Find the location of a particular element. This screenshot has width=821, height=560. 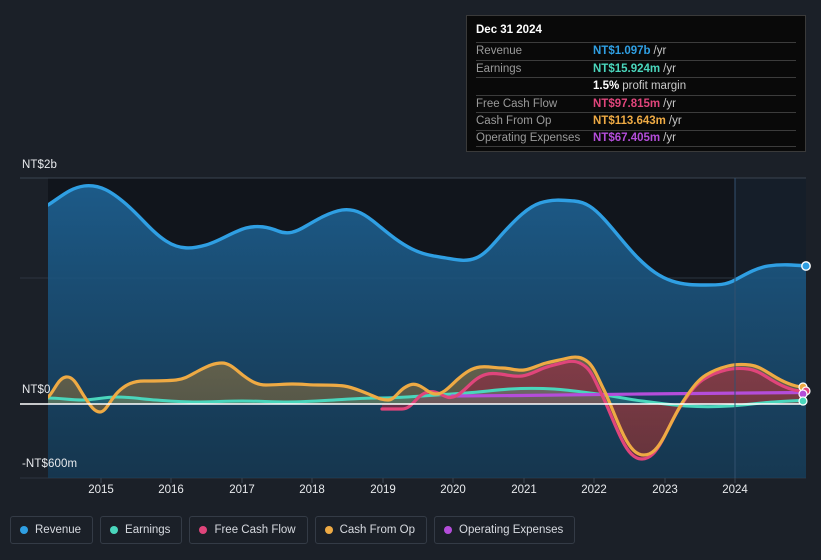

tooltip-row-value: NT$67.405m is located at coordinates (627, 138).